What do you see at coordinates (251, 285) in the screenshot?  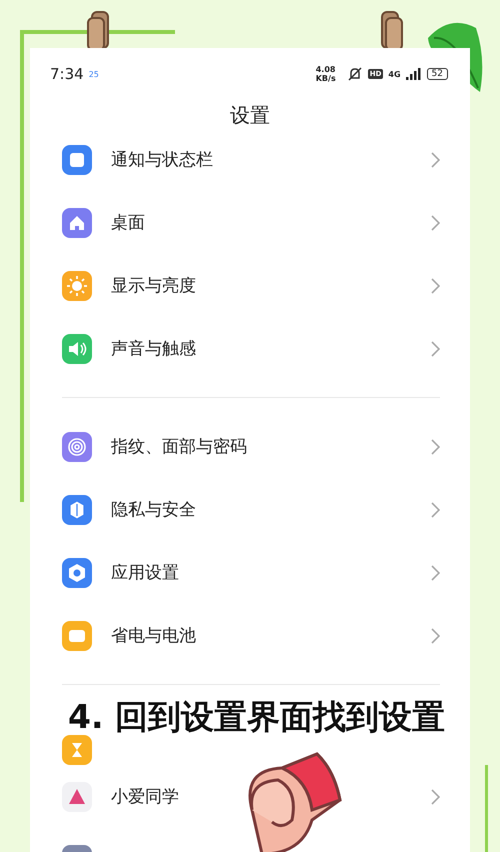 I see `settings-item: 显示与亮度` at bounding box center [251, 285].